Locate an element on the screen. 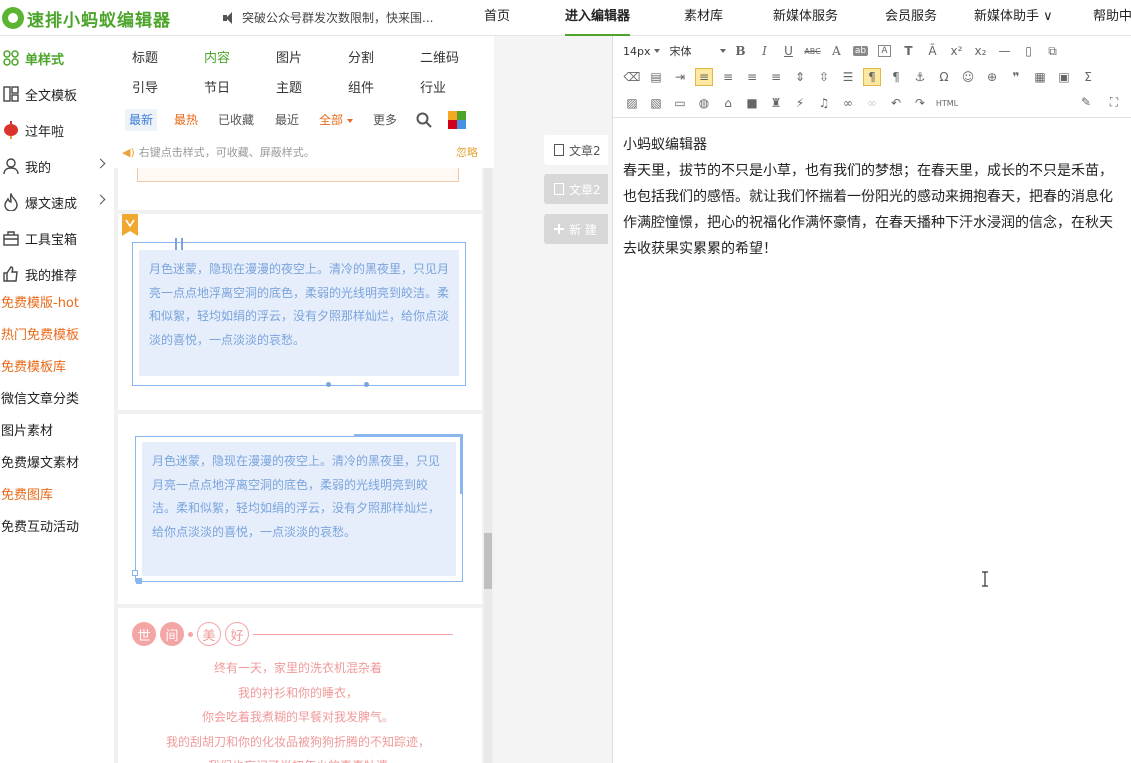 This screenshot has height=763, width=1131. menu-viral-quick: 爆文速成 is located at coordinates (57, 202).